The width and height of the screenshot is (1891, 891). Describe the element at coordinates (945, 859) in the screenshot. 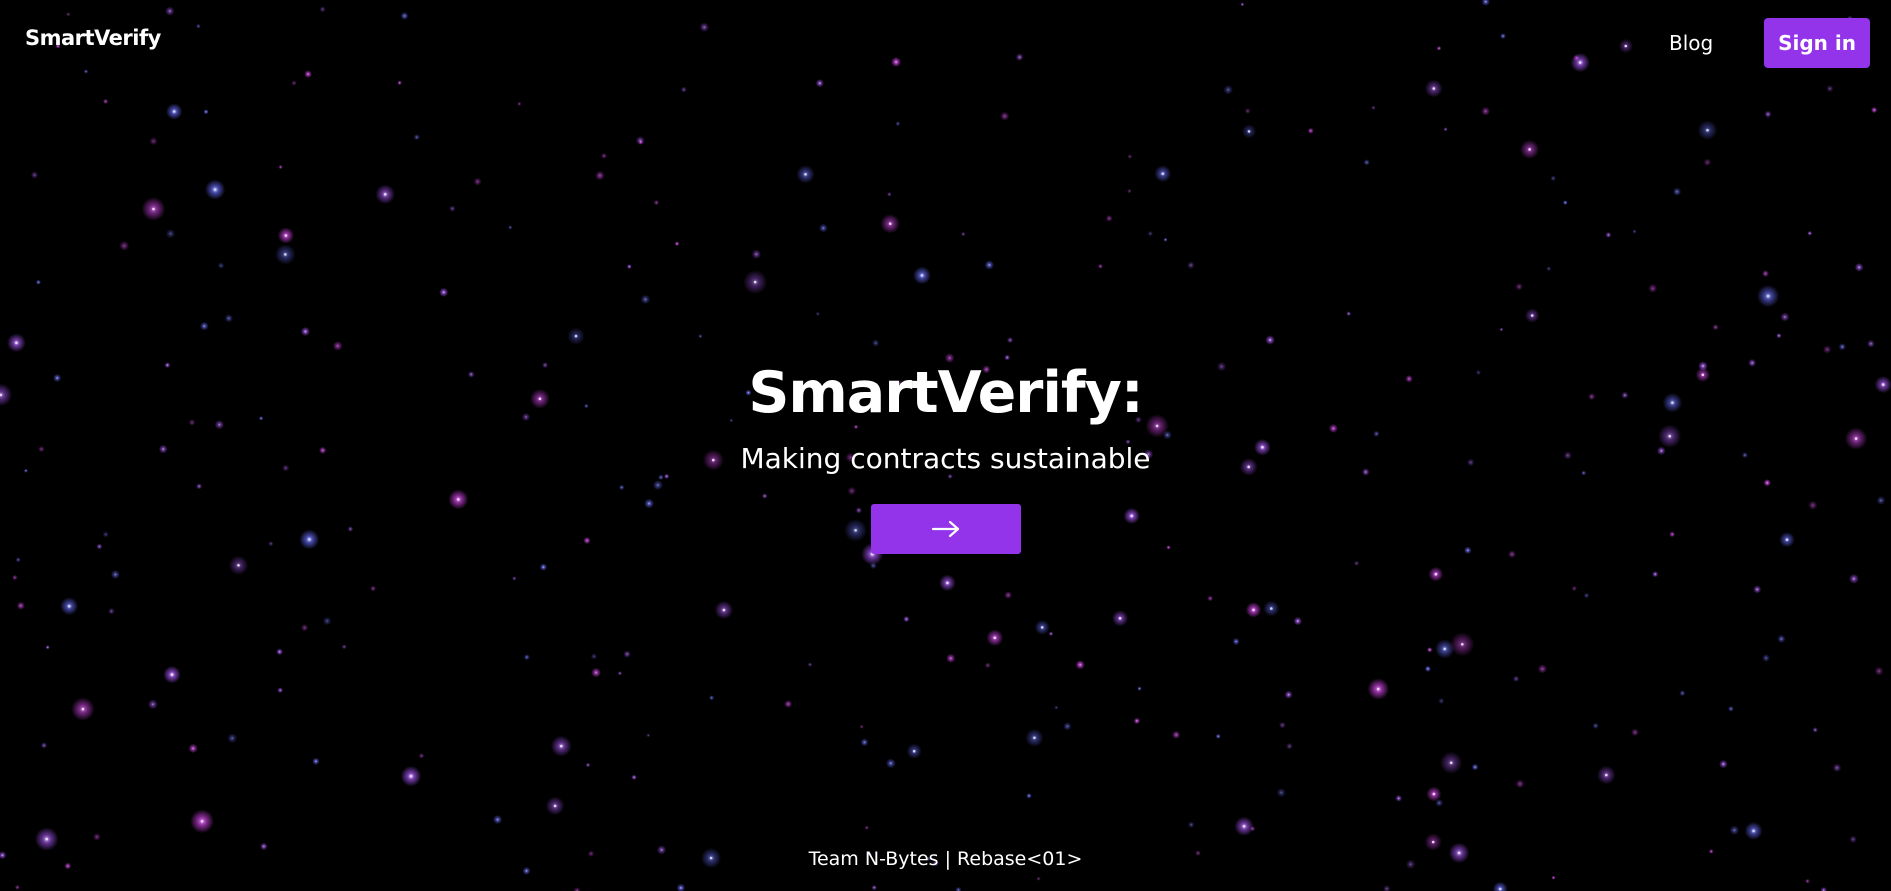

I see `footer-credits: Team N-Bytes | Rebase<01>` at that location.